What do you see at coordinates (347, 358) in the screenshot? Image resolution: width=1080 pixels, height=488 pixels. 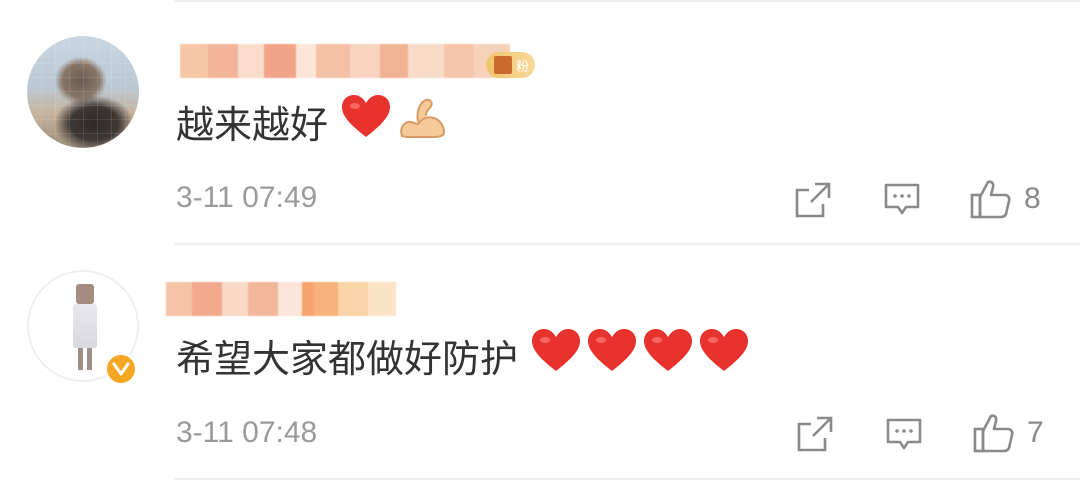 I see `comment-body: 希望大家都做好防护` at bounding box center [347, 358].